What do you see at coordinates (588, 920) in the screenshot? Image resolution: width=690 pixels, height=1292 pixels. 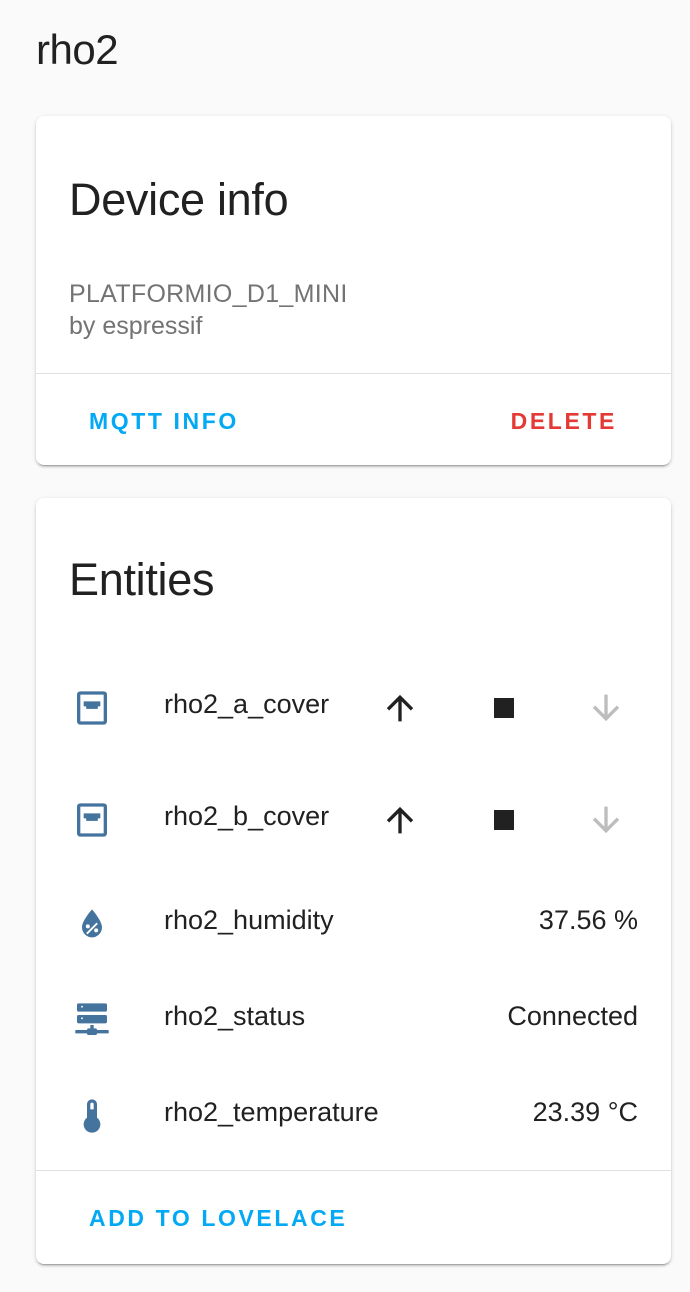 I see `entity-state: 37.56 %` at bounding box center [588, 920].